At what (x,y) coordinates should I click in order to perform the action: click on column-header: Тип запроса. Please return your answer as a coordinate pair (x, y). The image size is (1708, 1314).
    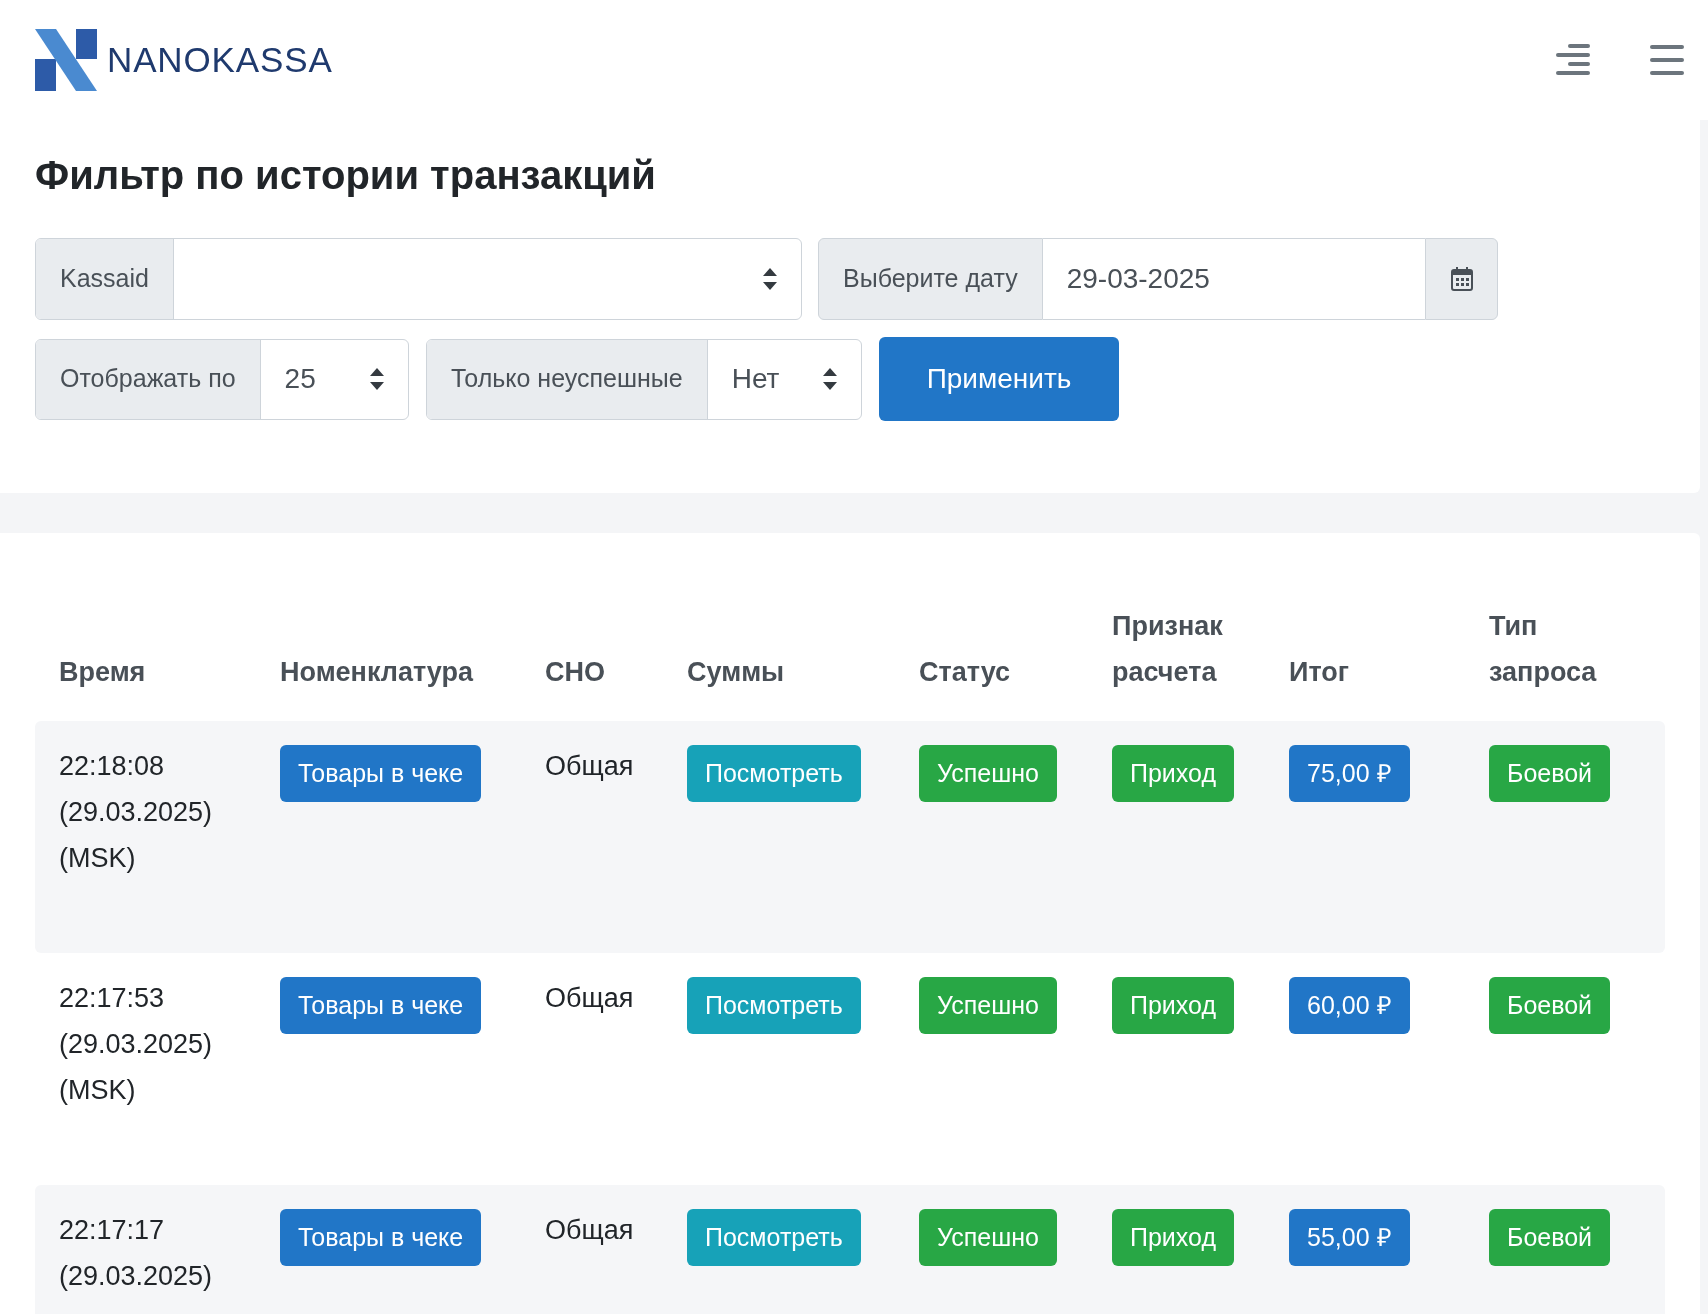
    Looking at the image, I should click on (1543, 649).